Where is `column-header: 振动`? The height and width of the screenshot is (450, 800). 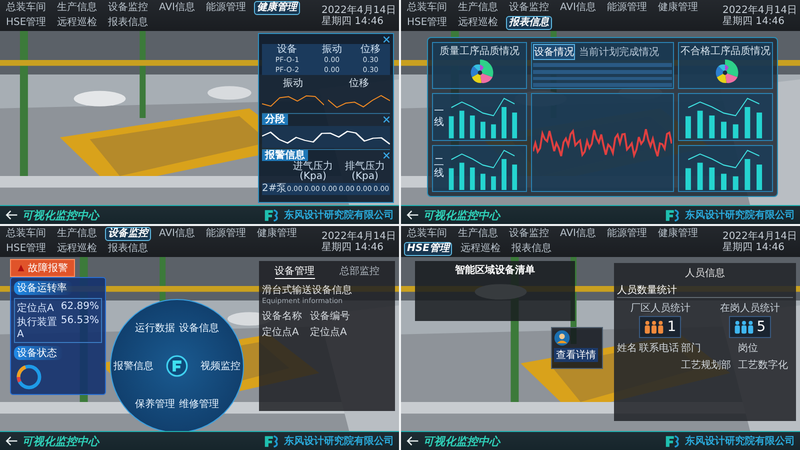
column-header: 振动 is located at coordinates (331, 49).